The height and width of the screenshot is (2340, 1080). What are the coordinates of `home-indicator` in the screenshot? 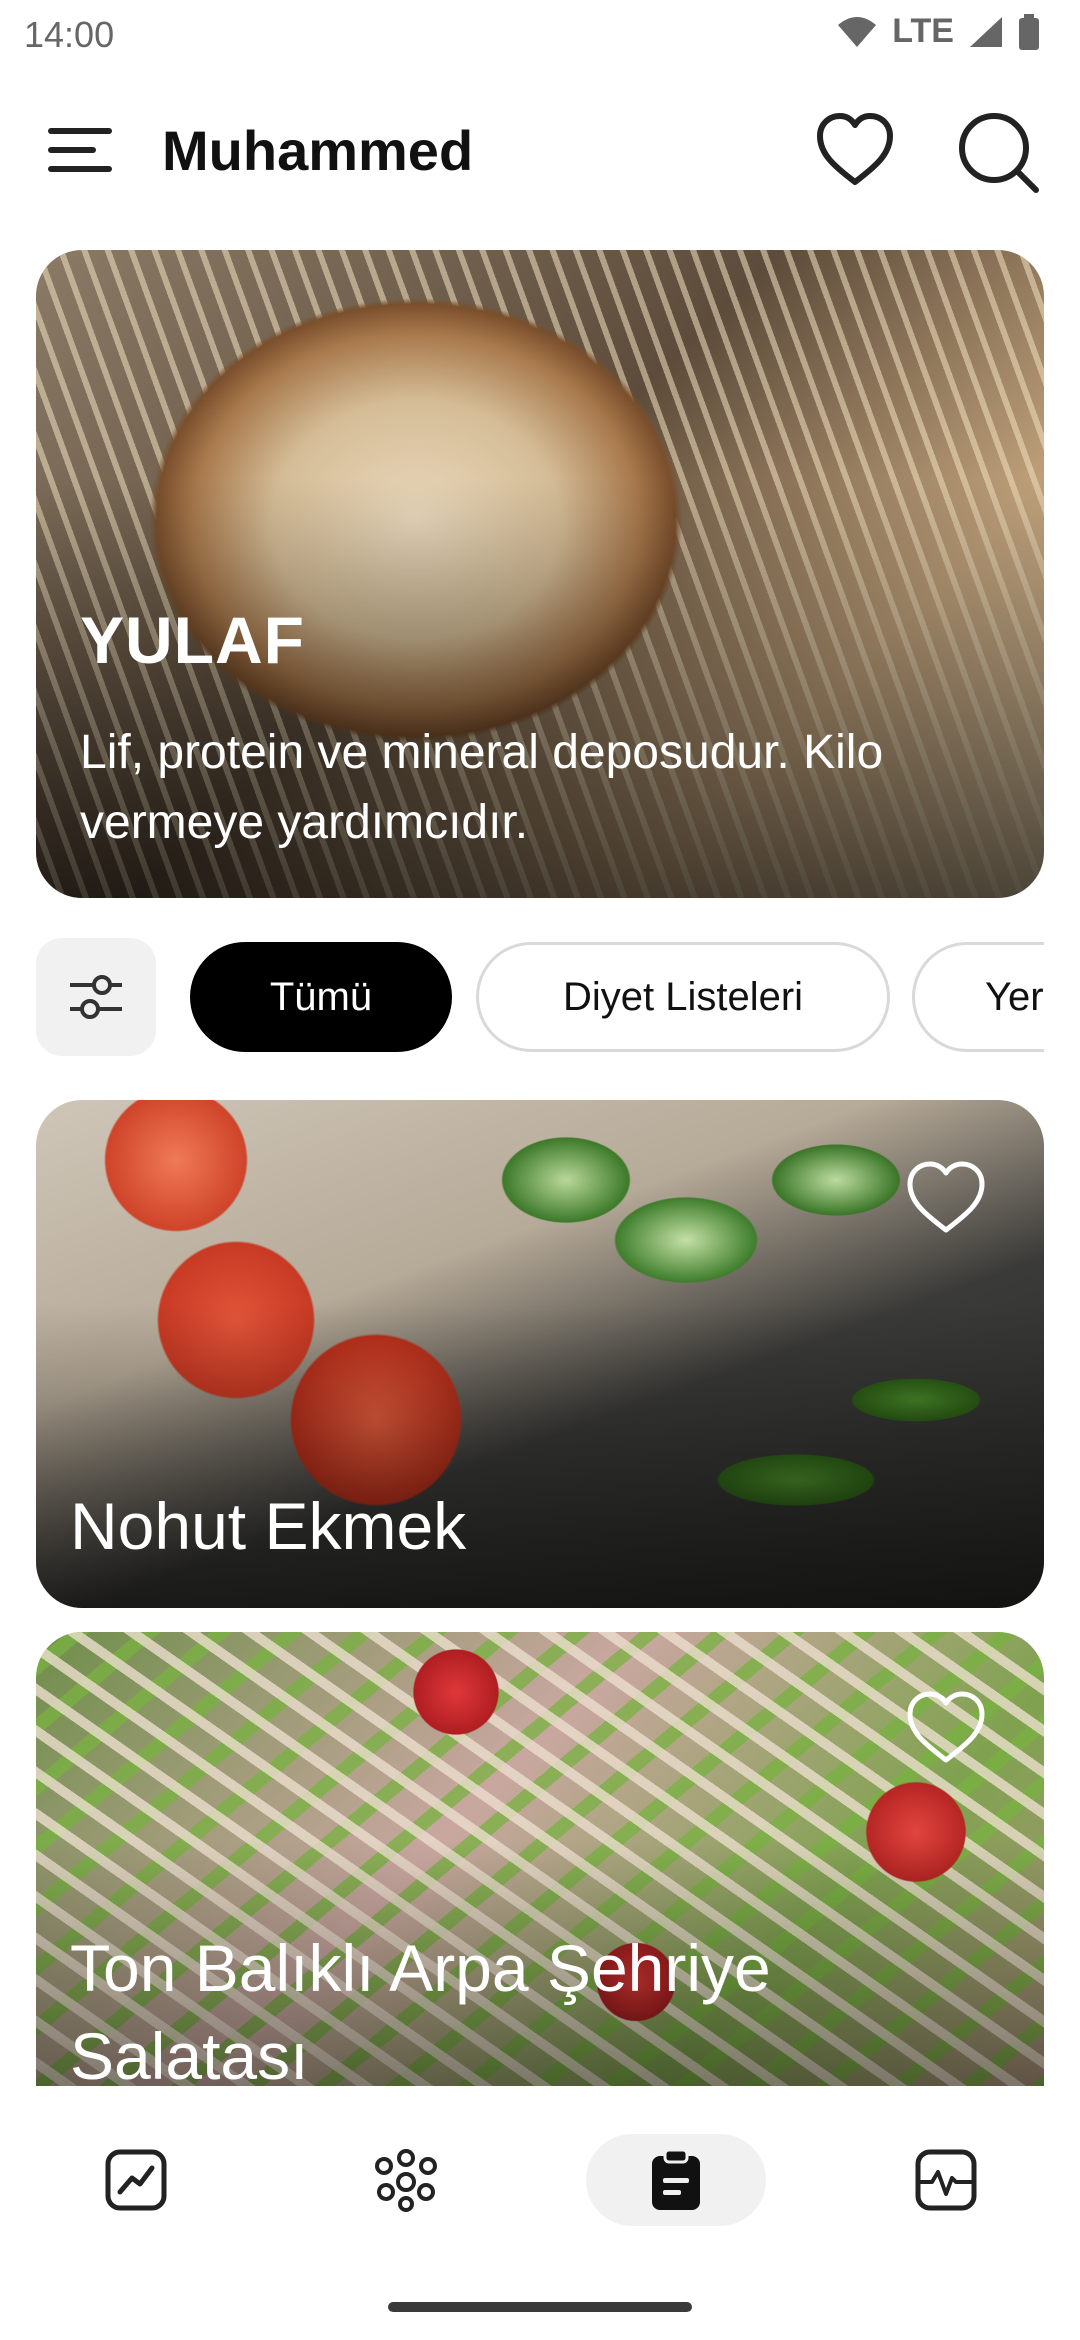 It's located at (540, 2307).